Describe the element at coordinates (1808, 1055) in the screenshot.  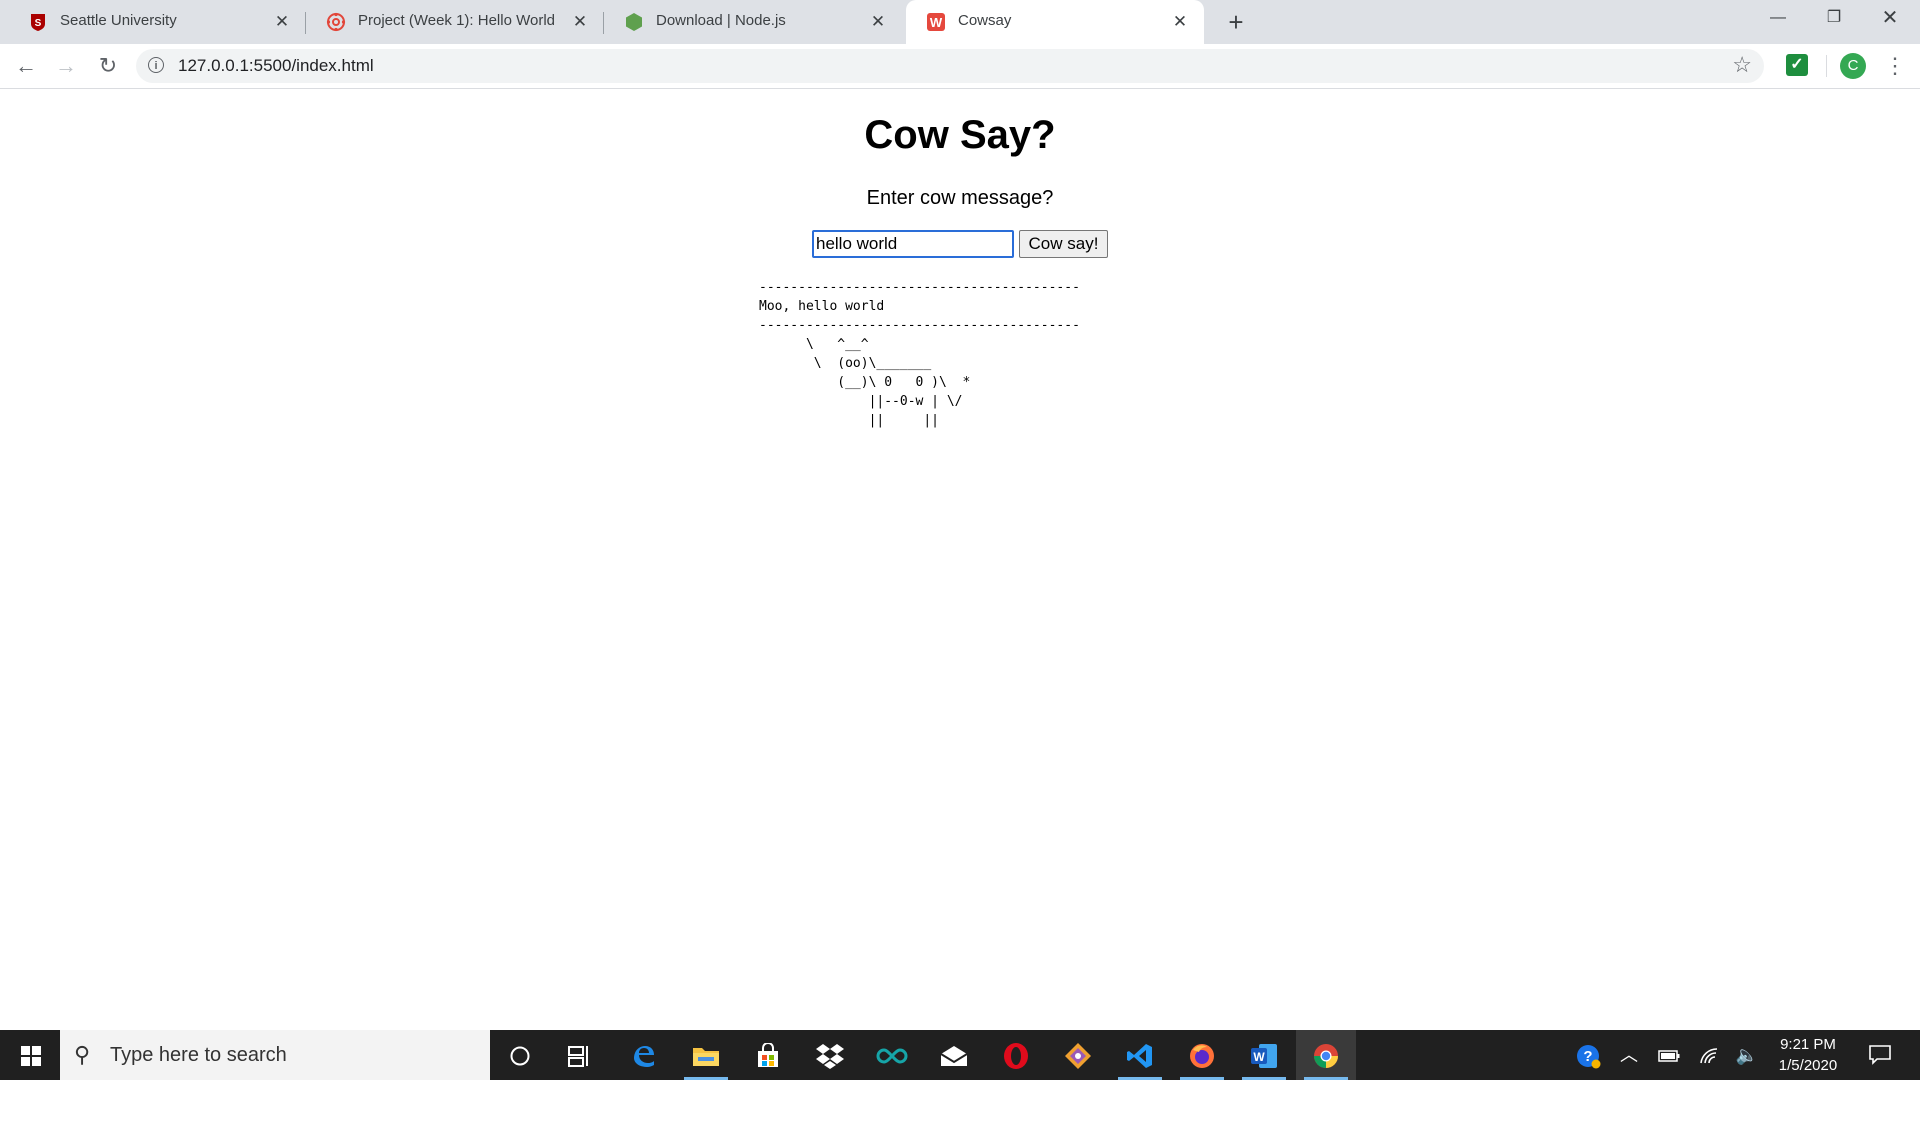
I see `system-clock: 9:21 PM 1/5/2020` at that location.